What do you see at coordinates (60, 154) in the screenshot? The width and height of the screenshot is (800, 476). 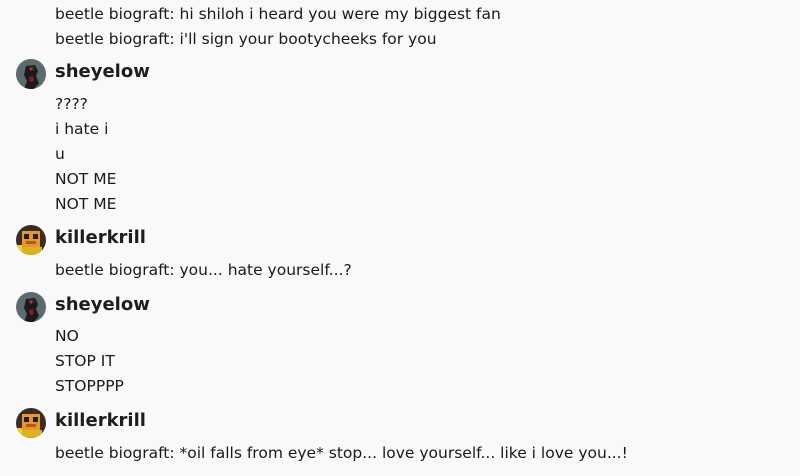 I see `message-line: u` at bounding box center [60, 154].